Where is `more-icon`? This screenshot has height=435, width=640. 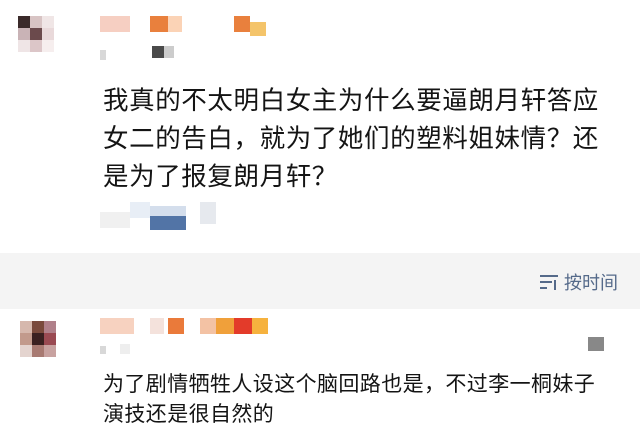
more-icon is located at coordinates (596, 344).